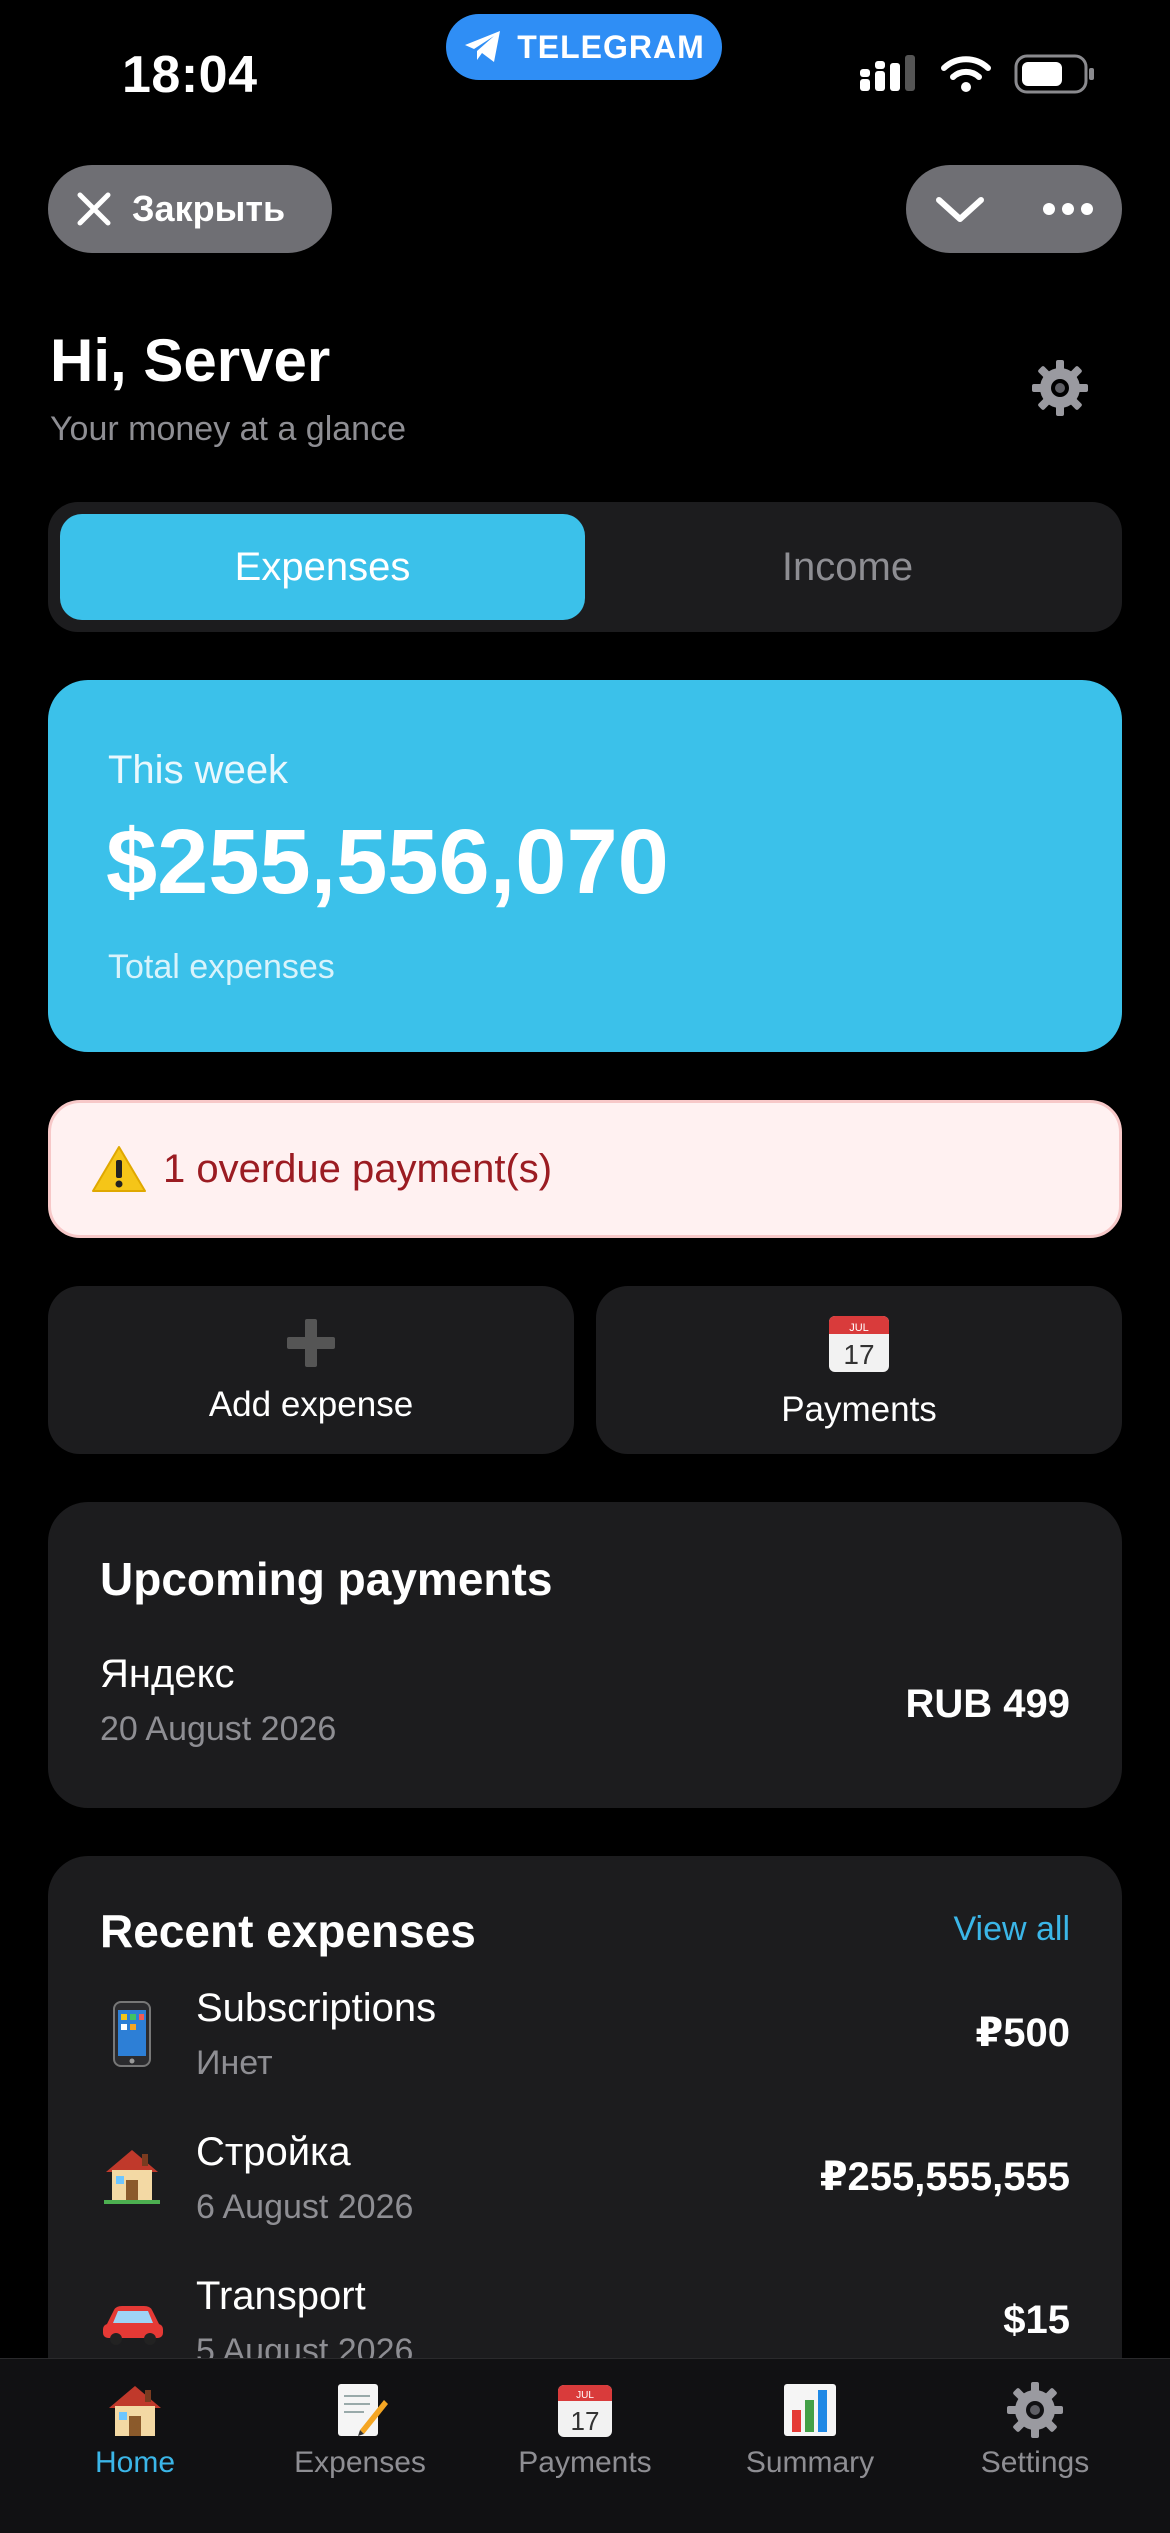  I want to click on nav-label: Settings, so click(1035, 2462).